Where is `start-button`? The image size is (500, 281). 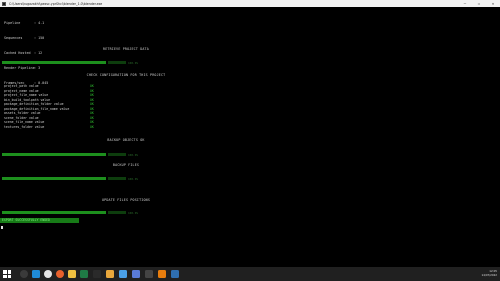
start-button is located at coordinates (7, 274).